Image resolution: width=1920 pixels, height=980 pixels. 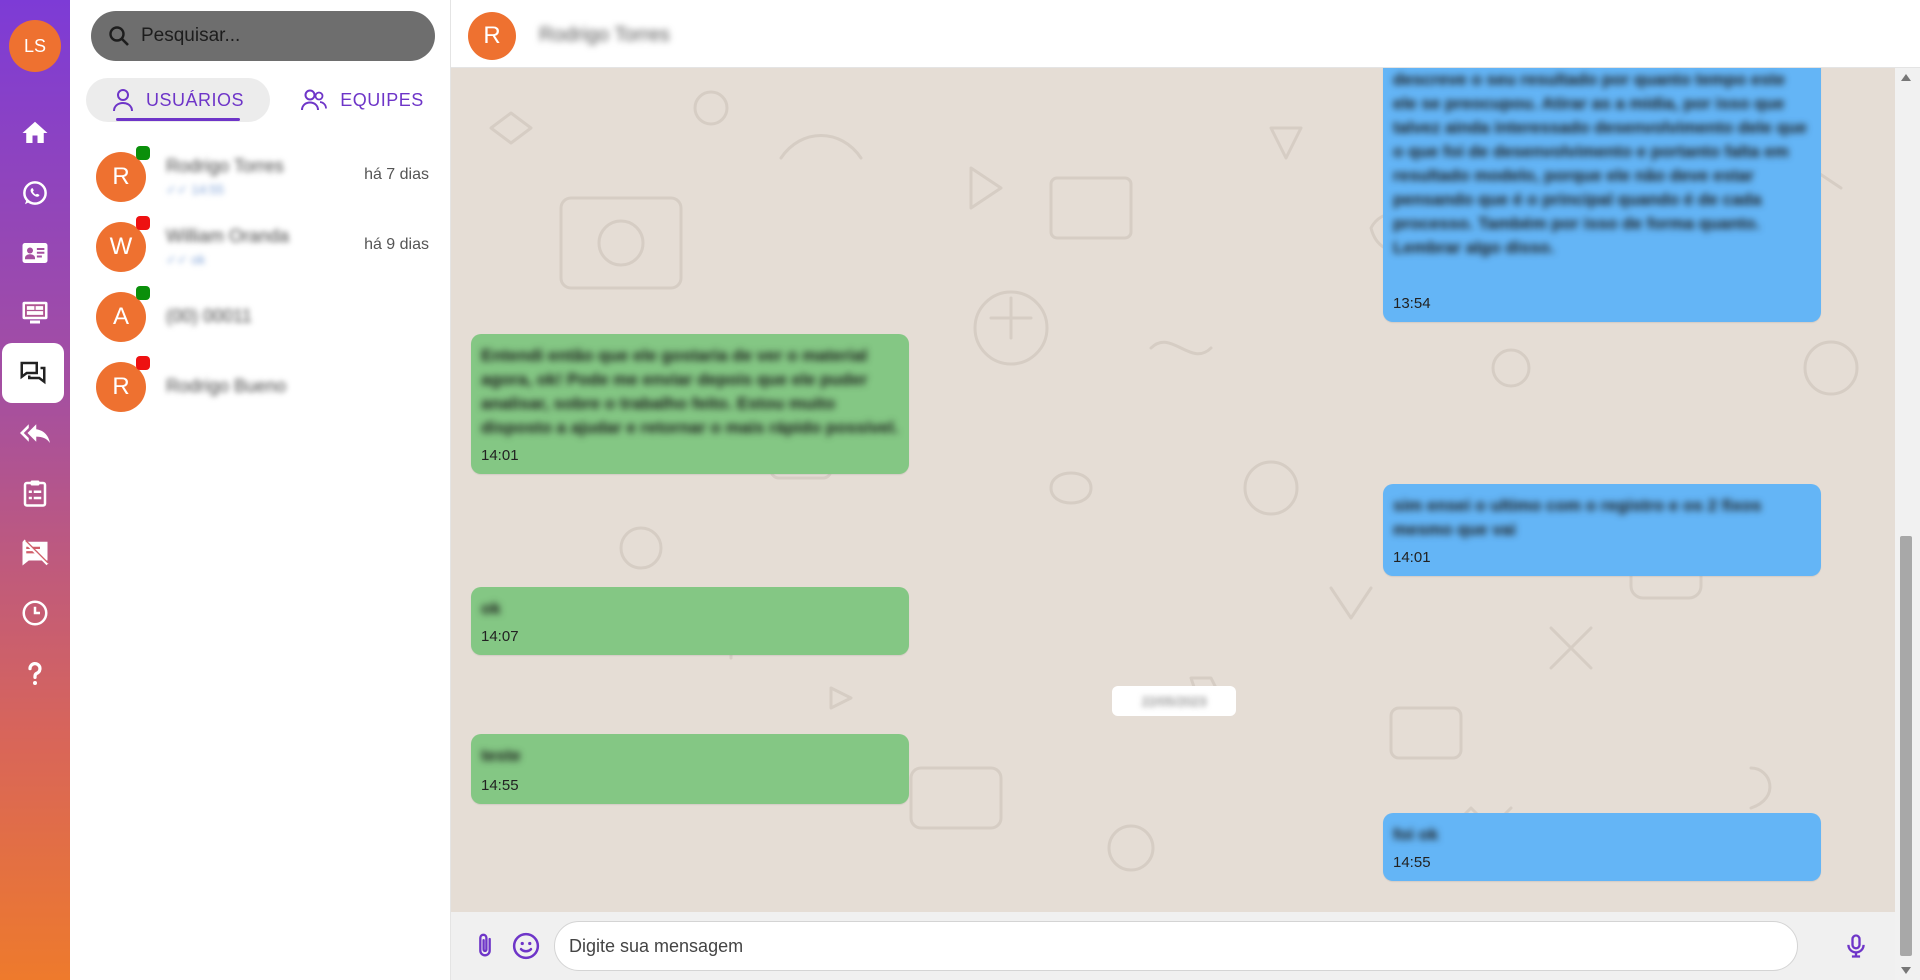 I want to click on contact-item: R Rodrigo Torres ✓✓ 14:55 há 7 dias, so click(x=260, y=177).